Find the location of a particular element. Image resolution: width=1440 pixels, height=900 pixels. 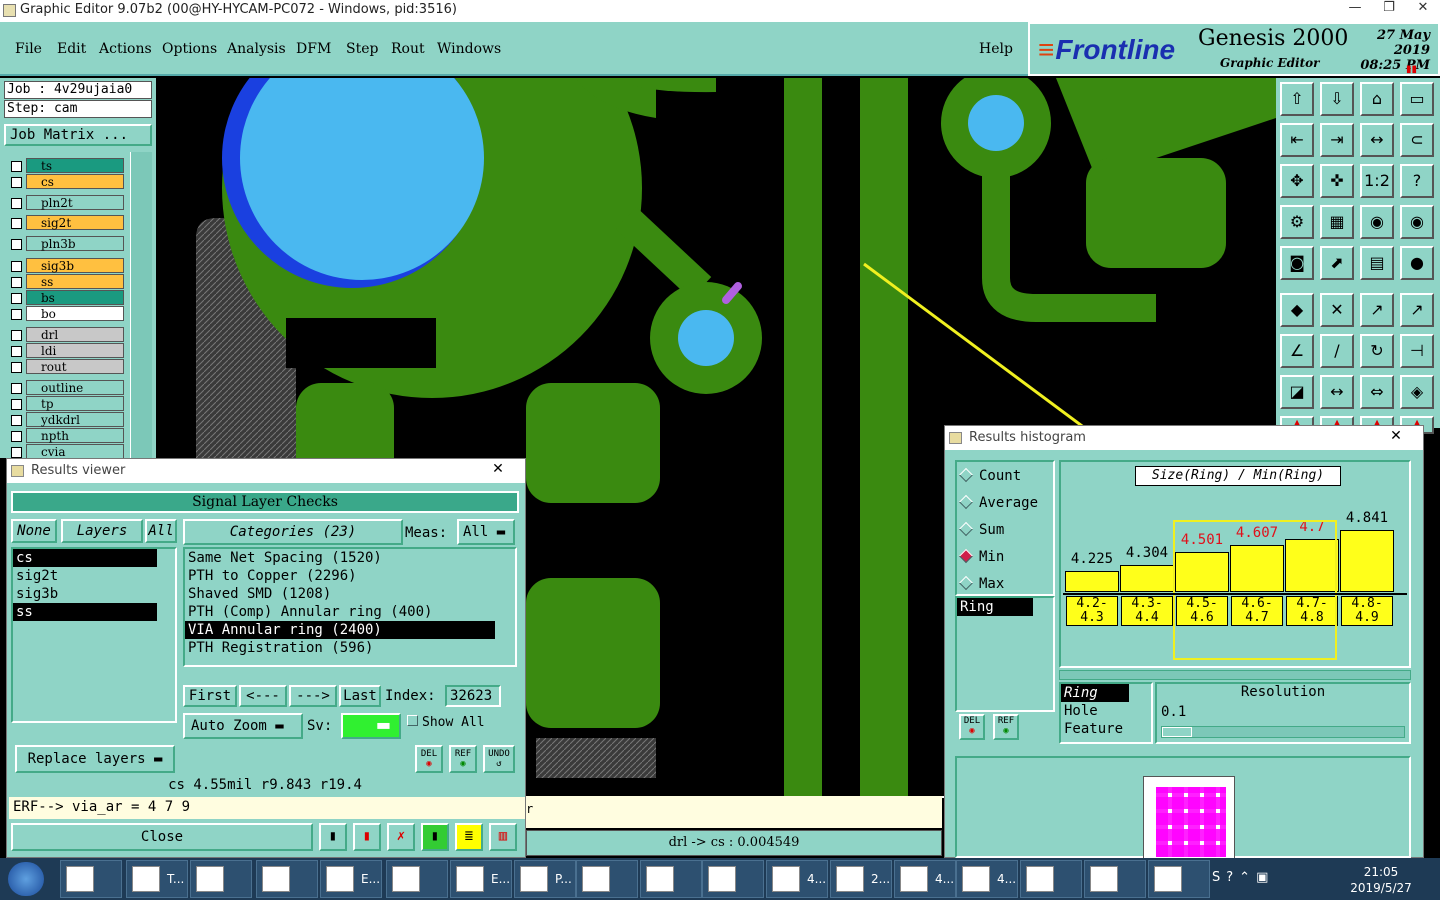

help-tray-icon: ? is located at coordinates (1232, 877).